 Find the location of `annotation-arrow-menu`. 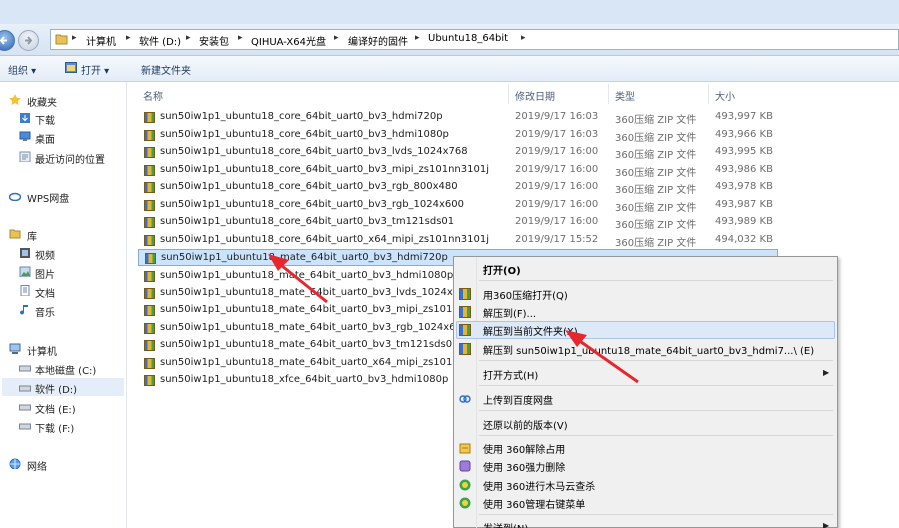

annotation-arrow-menu is located at coordinates (602, 357).